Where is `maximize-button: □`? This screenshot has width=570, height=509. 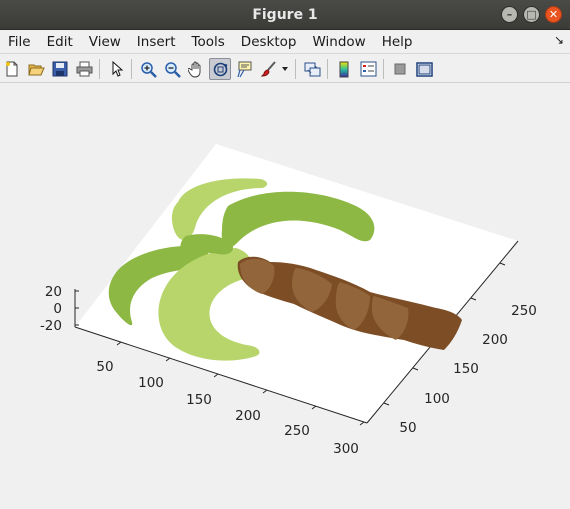 maximize-button: □ is located at coordinates (531, 14).